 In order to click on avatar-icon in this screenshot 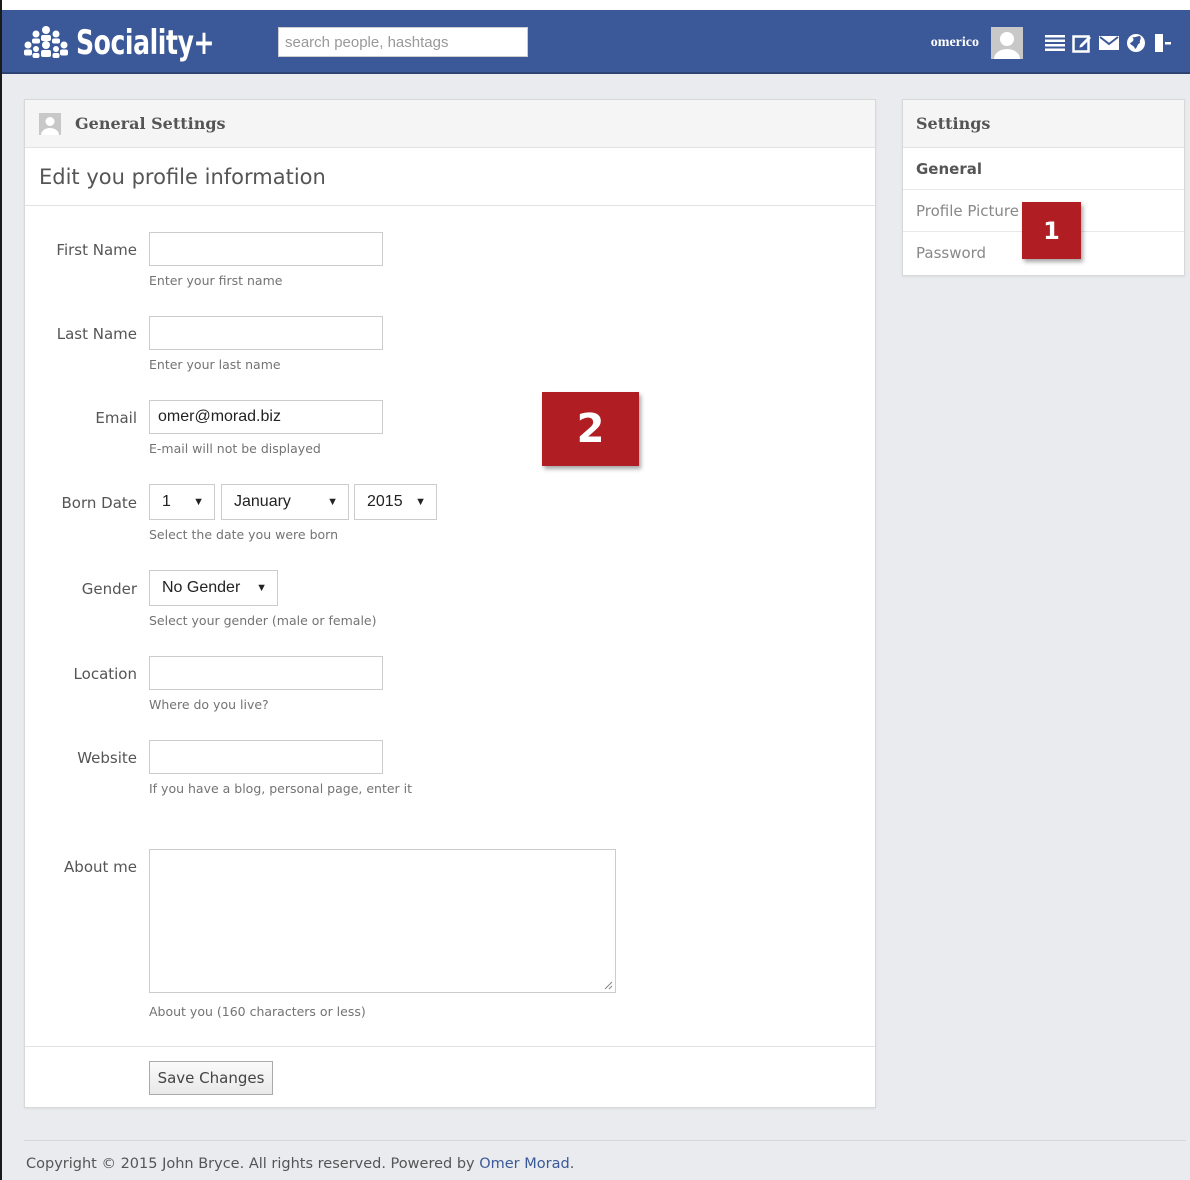, I will do `click(1007, 43)`.